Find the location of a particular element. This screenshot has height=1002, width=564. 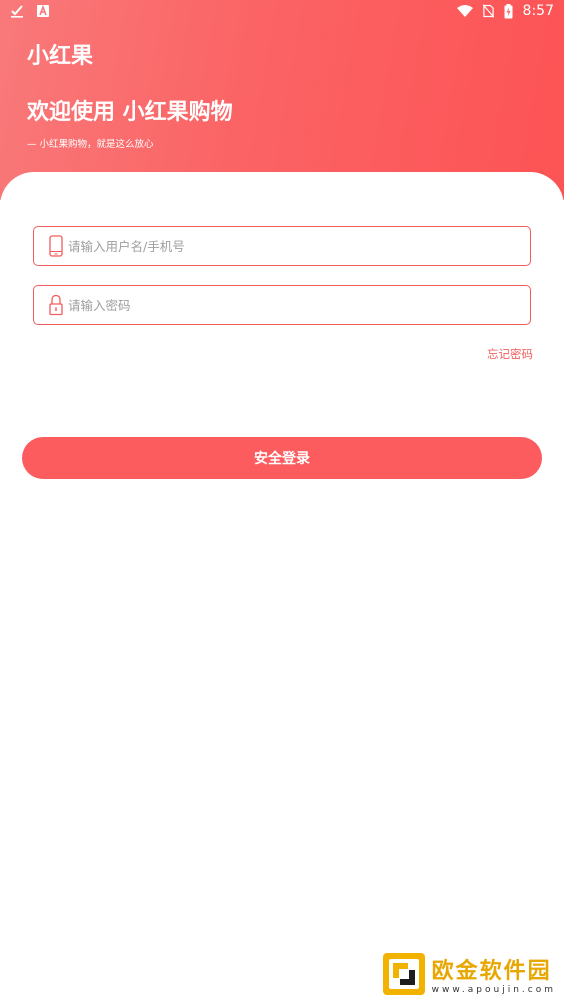

wifi-icon is located at coordinates (464, 11).